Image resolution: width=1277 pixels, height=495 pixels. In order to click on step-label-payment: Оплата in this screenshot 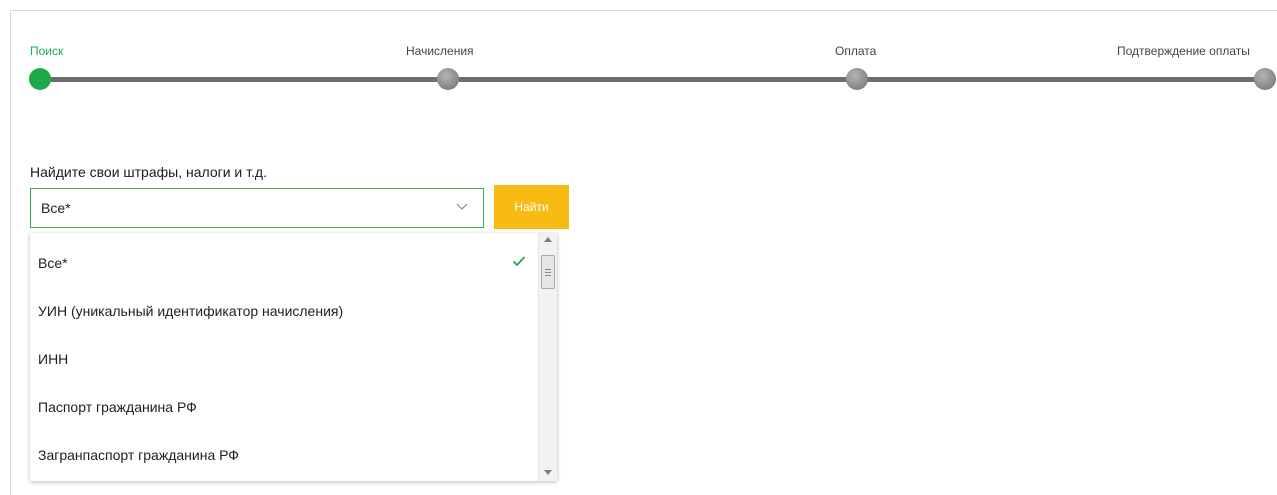, I will do `click(856, 51)`.